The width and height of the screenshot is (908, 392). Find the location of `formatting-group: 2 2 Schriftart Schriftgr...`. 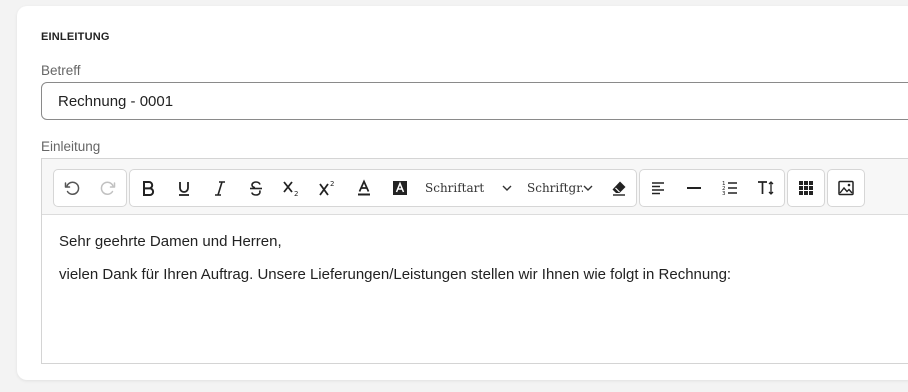

formatting-group: 2 2 Schriftart Schriftgr... is located at coordinates (383, 188).